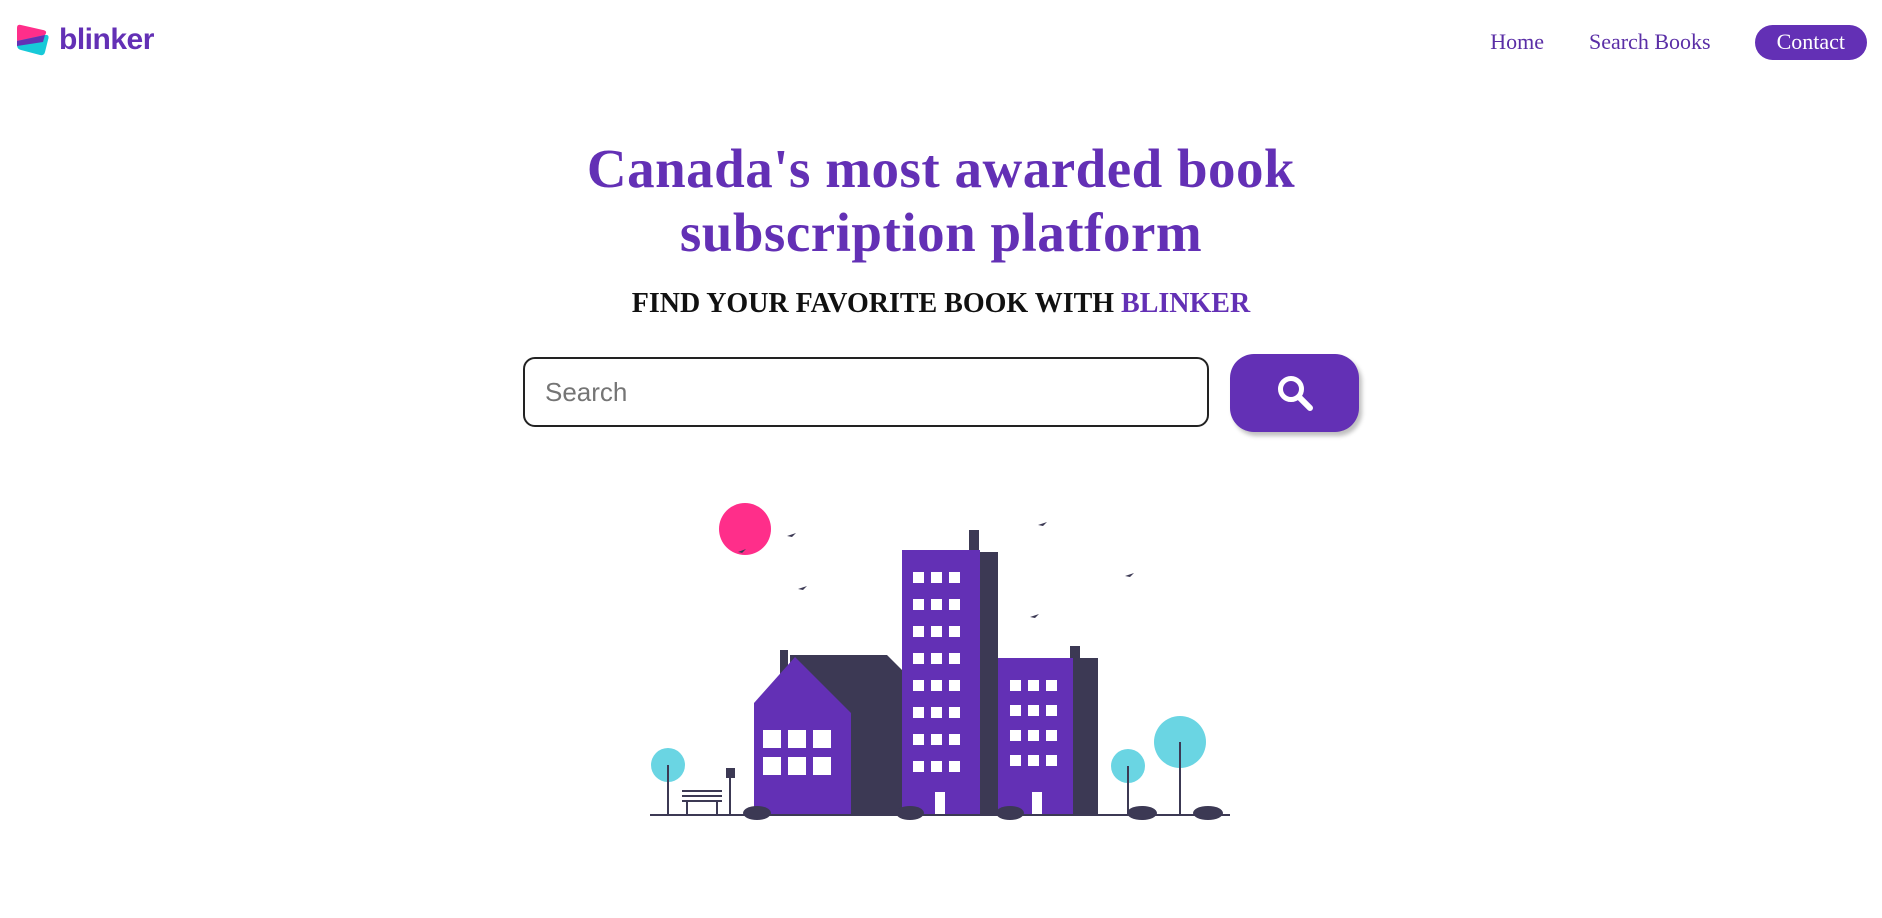 This screenshot has height=918, width=1882. What do you see at coordinates (866, 392) in the screenshot?
I see `search-input` at bounding box center [866, 392].